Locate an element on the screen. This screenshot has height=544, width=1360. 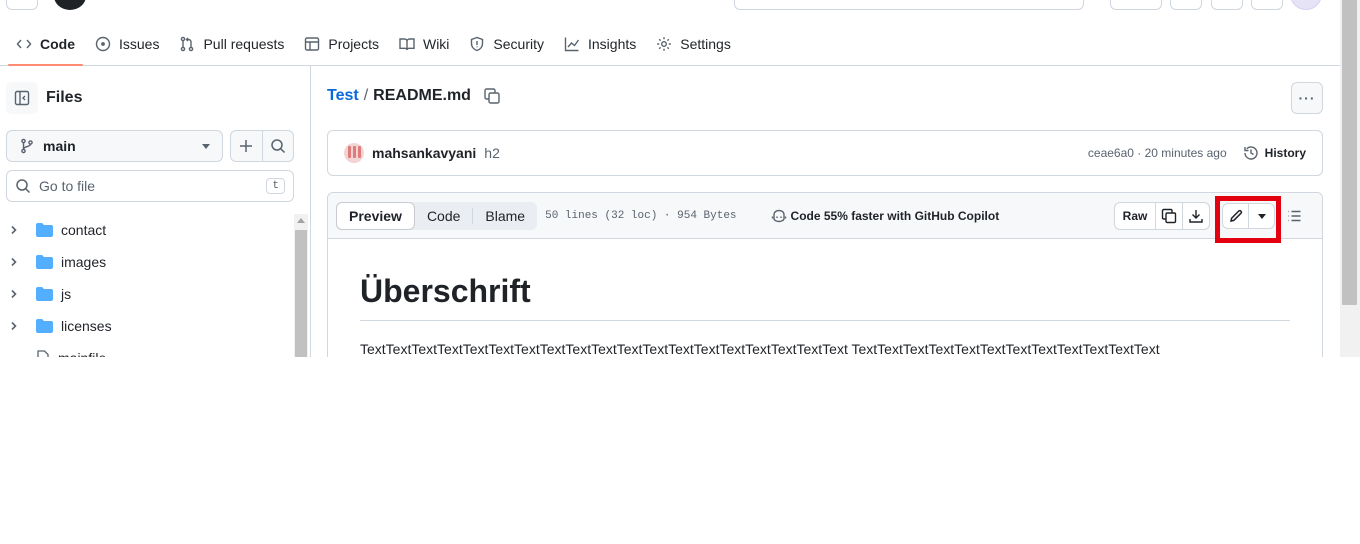
files-title: Files is located at coordinates (64, 97).